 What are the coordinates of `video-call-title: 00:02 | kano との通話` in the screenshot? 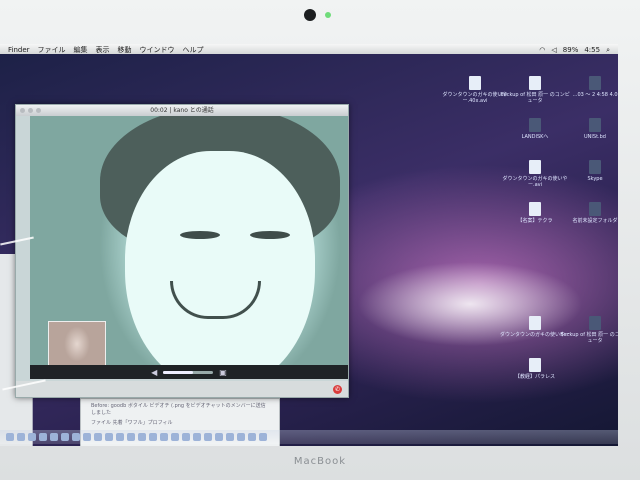 It's located at (182, 110).